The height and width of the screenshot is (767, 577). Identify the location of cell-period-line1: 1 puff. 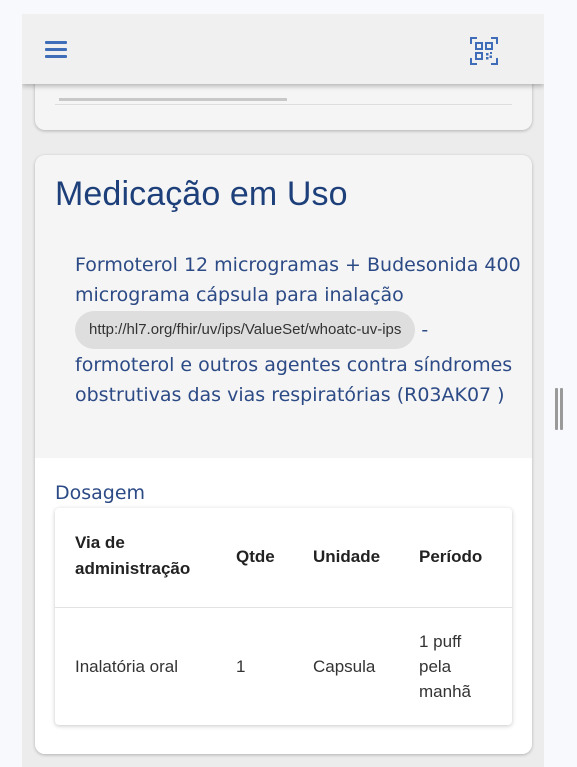
(440, 641).